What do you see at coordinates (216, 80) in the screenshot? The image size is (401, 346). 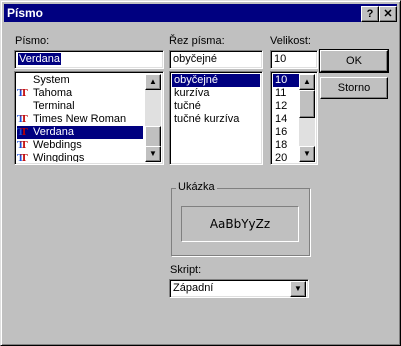 I see `style-list-item: obyčejné` at bounding box center [216, 80].